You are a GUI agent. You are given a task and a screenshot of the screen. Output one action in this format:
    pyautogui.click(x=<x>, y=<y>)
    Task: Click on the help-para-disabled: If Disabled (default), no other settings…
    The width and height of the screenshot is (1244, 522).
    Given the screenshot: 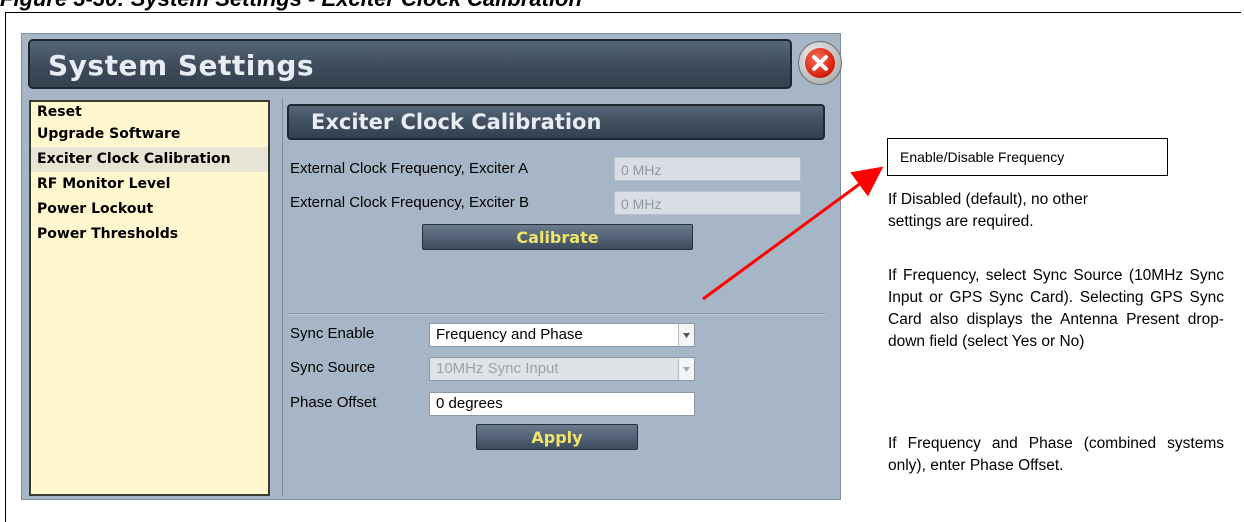 What is the action you would take?
    pyautogui.click(x=1056, y=211)
    